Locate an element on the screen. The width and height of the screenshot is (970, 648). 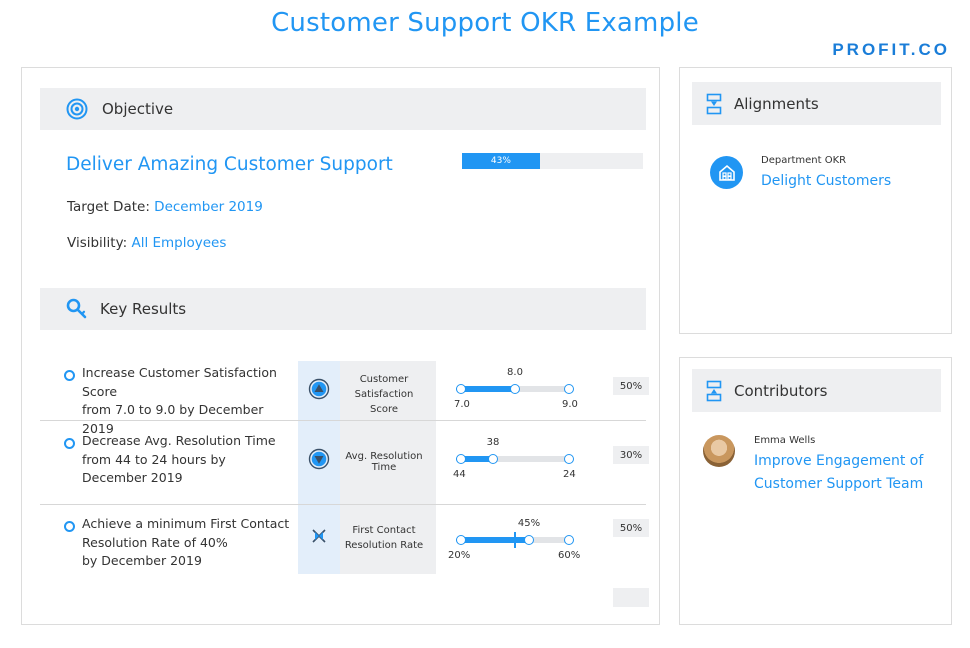
kr-progress-slider: 8.0 7.0 9.0 is located at coordinates (516, 388).